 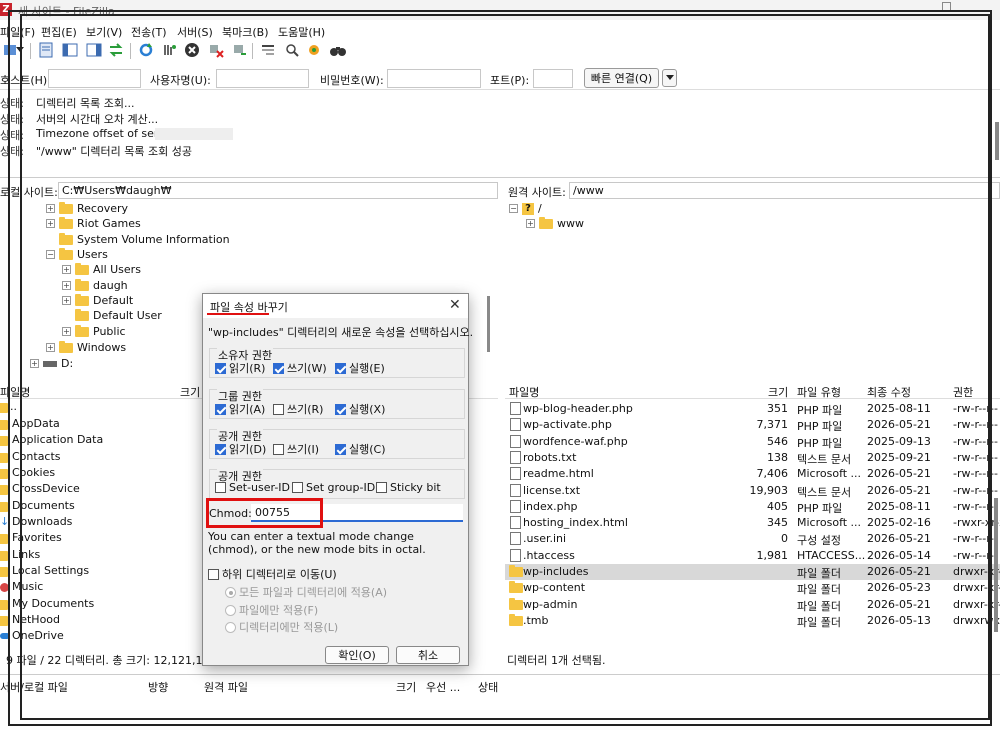 I want to click on reconnect-icon, so click(x=240, y=50).